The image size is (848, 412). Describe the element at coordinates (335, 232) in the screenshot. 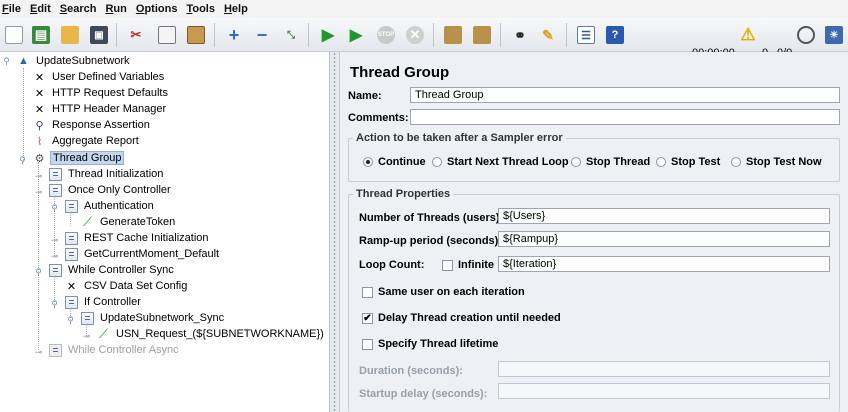

I see `pane-splitter` at that location.